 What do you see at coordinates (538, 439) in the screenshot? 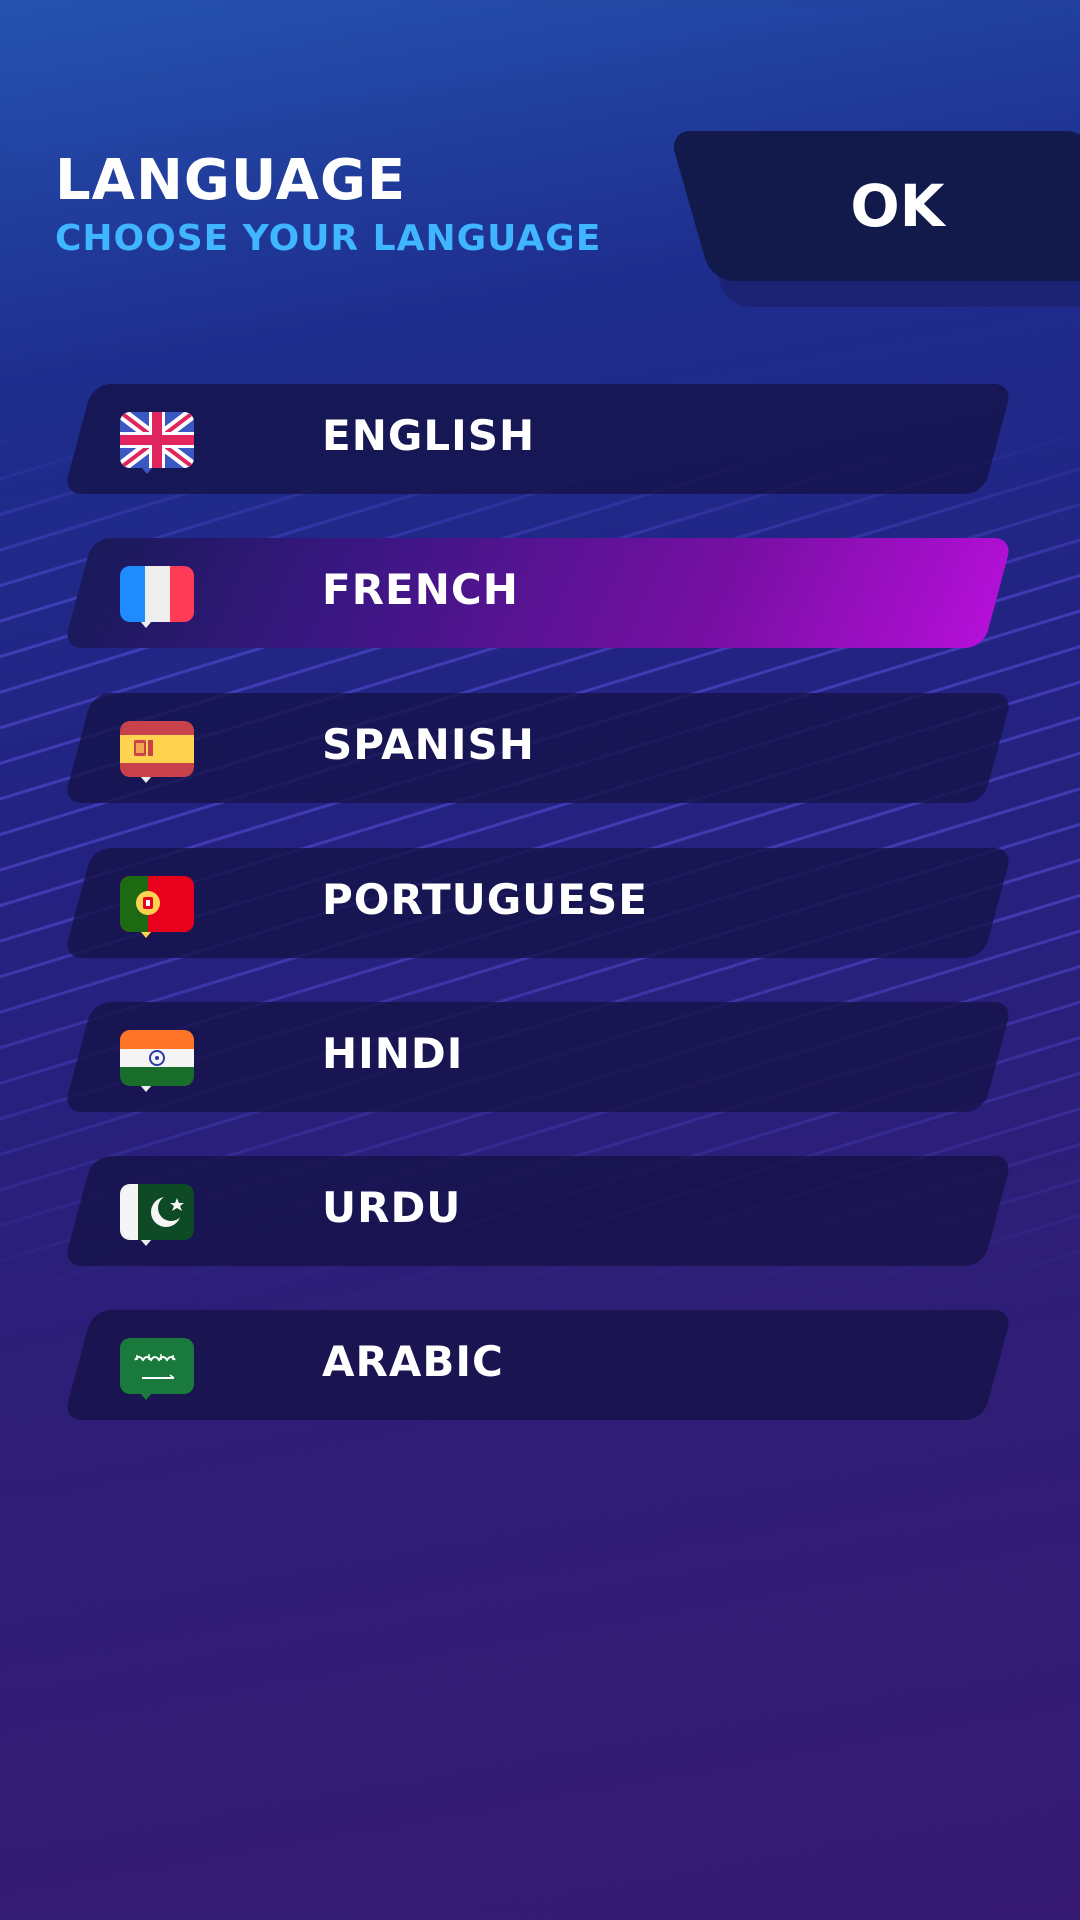
I see `language-option-english` at bounding box center [538, 439].